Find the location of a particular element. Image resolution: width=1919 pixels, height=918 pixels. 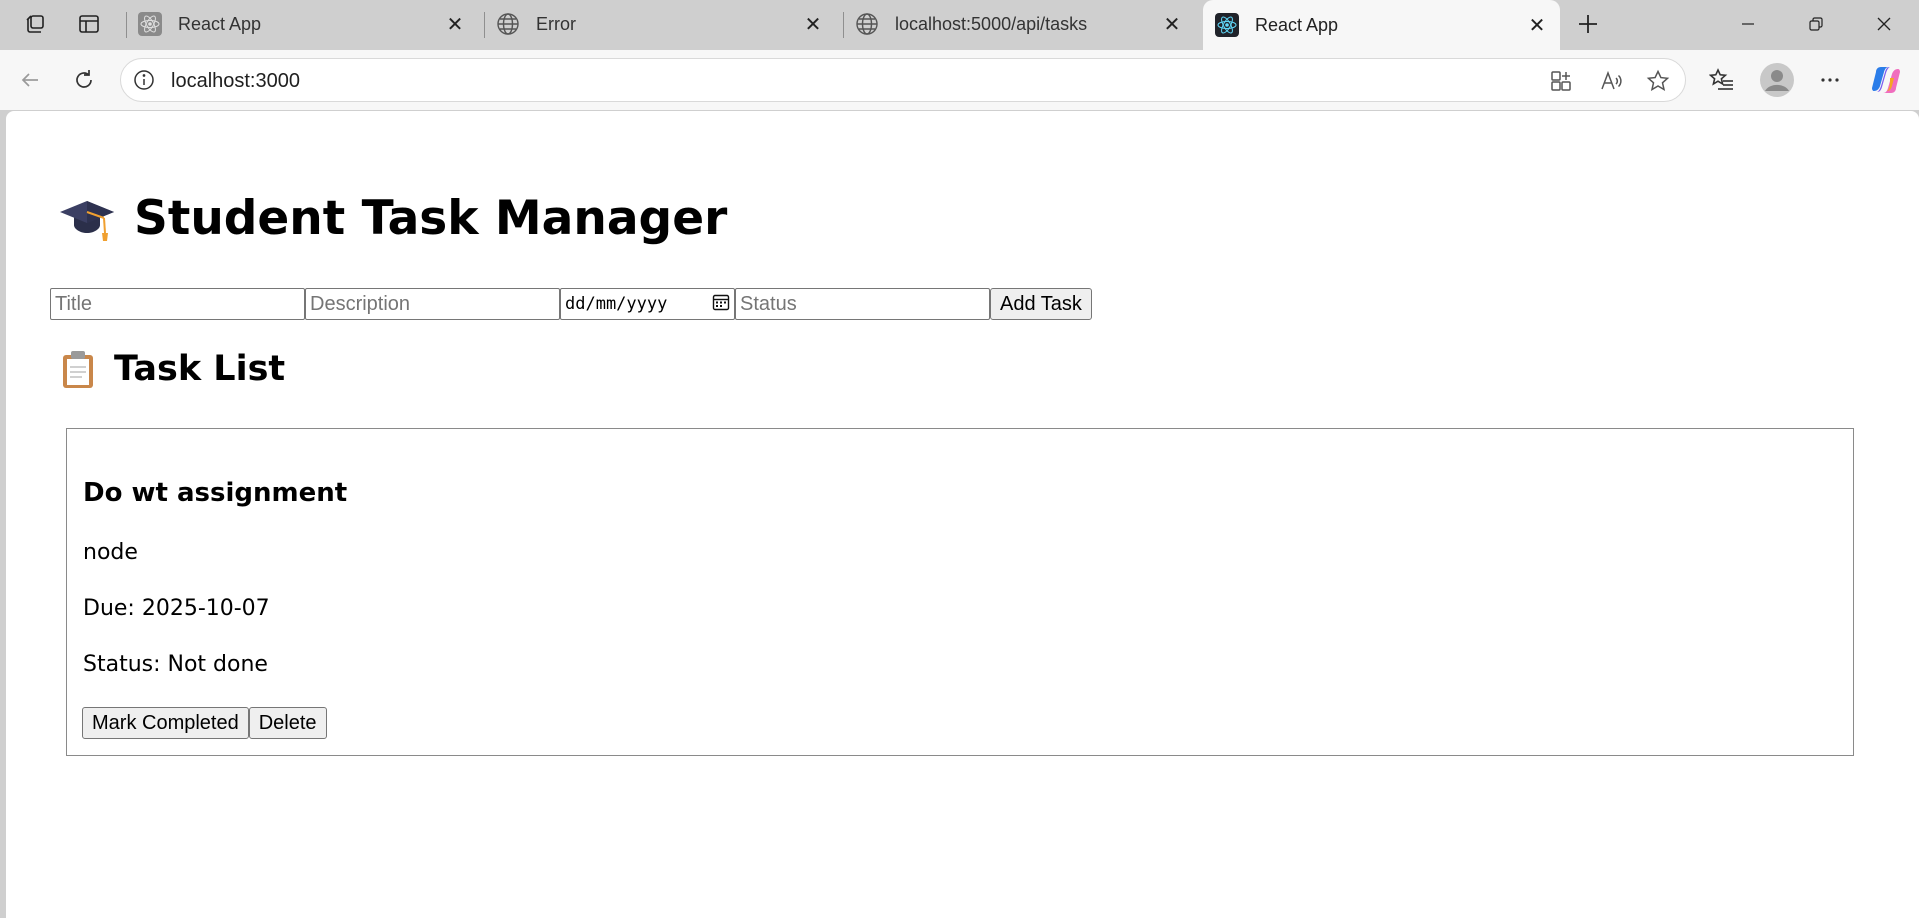

tab-actions-icon is located at coordinates (89, 24).